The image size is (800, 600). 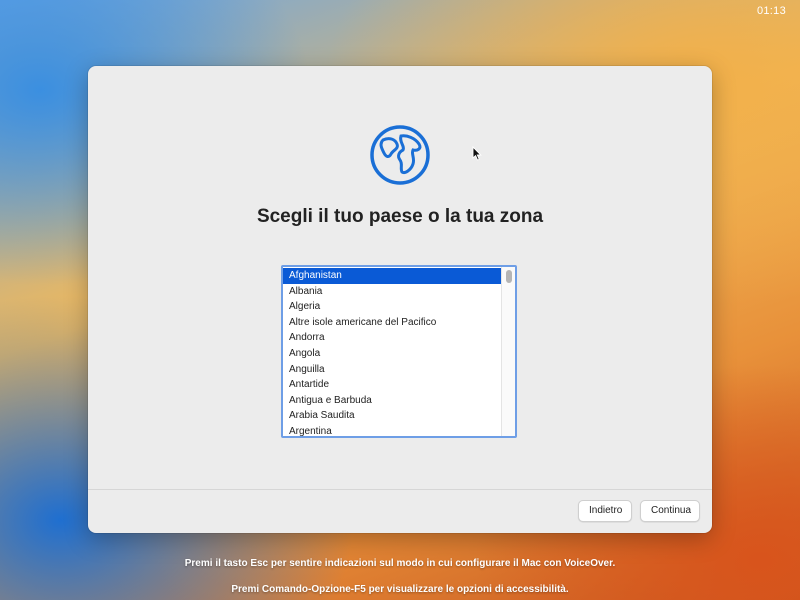 I want to click on continue-button: Continua, so click(x=670, y=511).